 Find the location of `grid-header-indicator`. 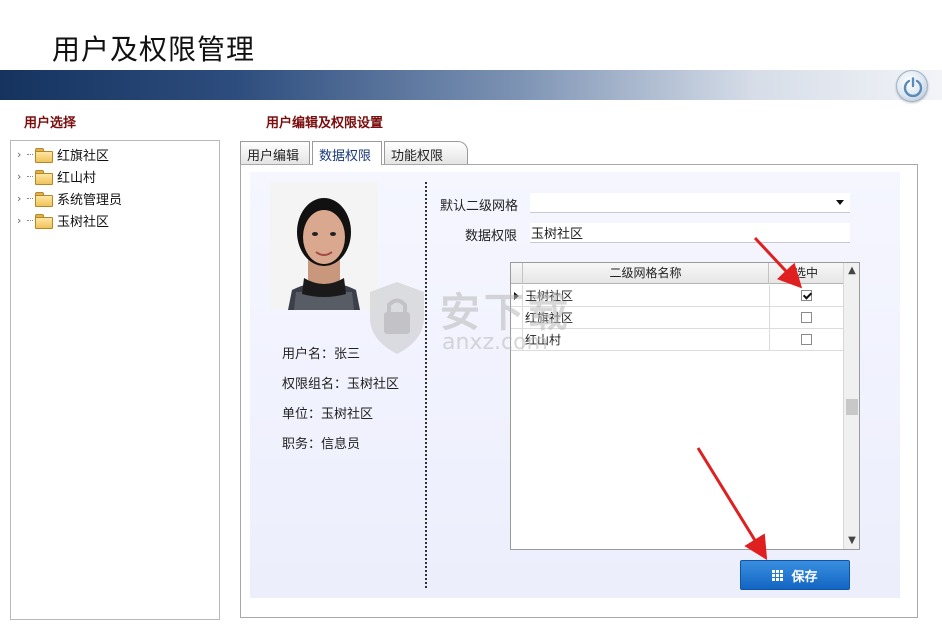

grid-header-indicator is located at coordinates (517, 273).